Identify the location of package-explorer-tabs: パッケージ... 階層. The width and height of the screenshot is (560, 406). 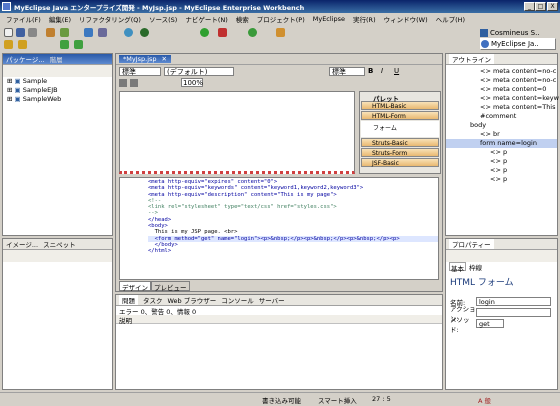
(57, 59).